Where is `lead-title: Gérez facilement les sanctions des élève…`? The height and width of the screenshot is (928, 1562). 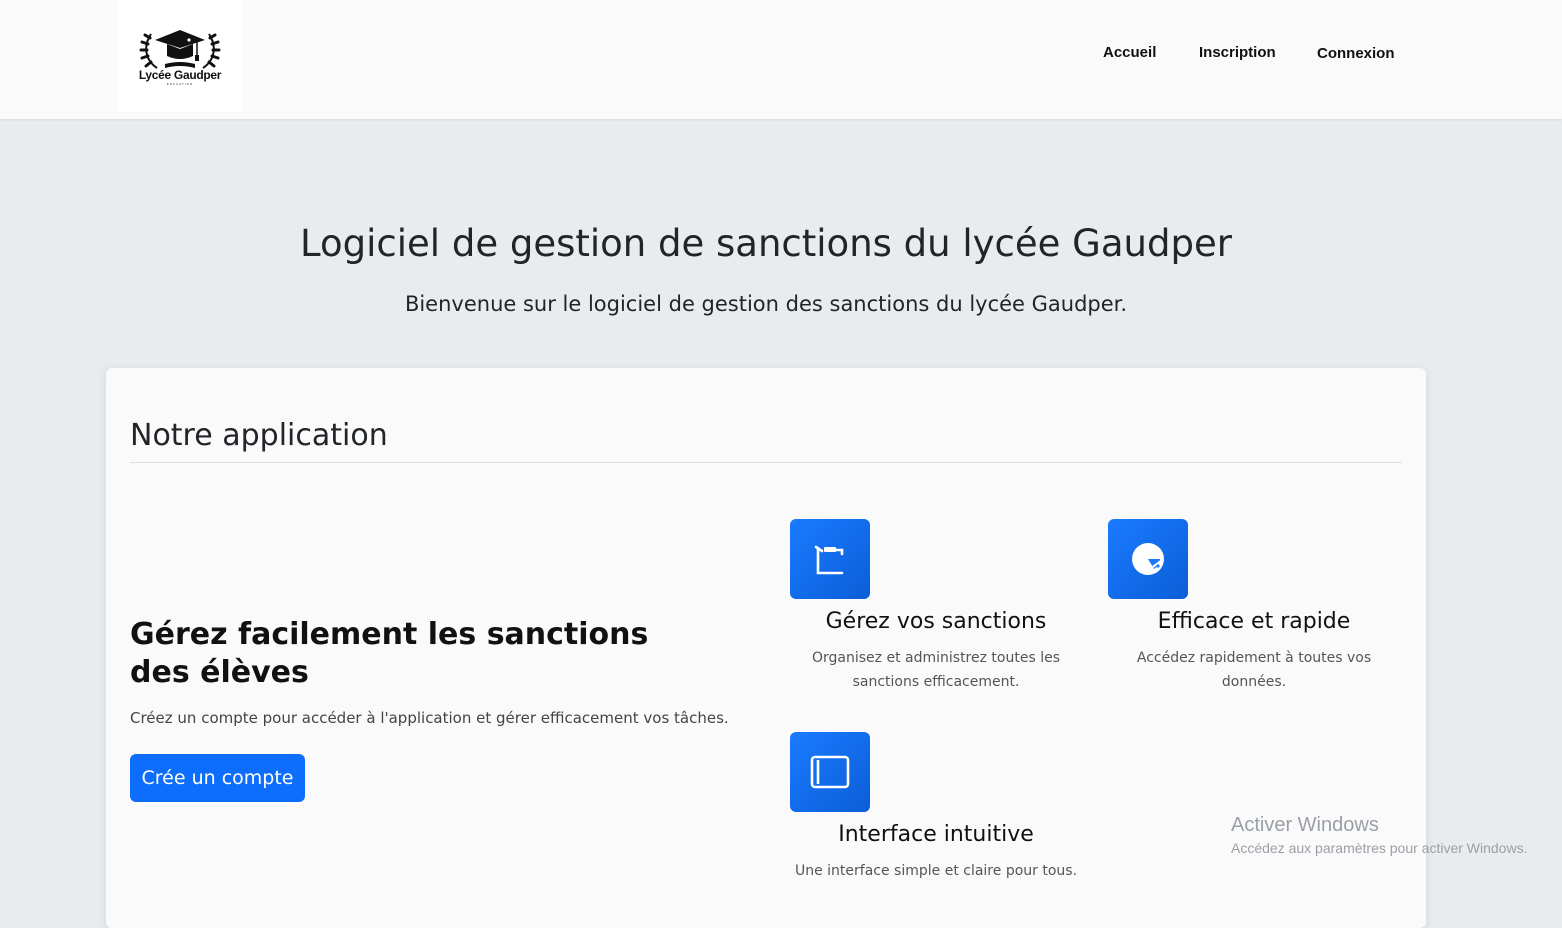 lead-title: Gérez facilement les sanctions des élève… is located at coordinates (389, 653).